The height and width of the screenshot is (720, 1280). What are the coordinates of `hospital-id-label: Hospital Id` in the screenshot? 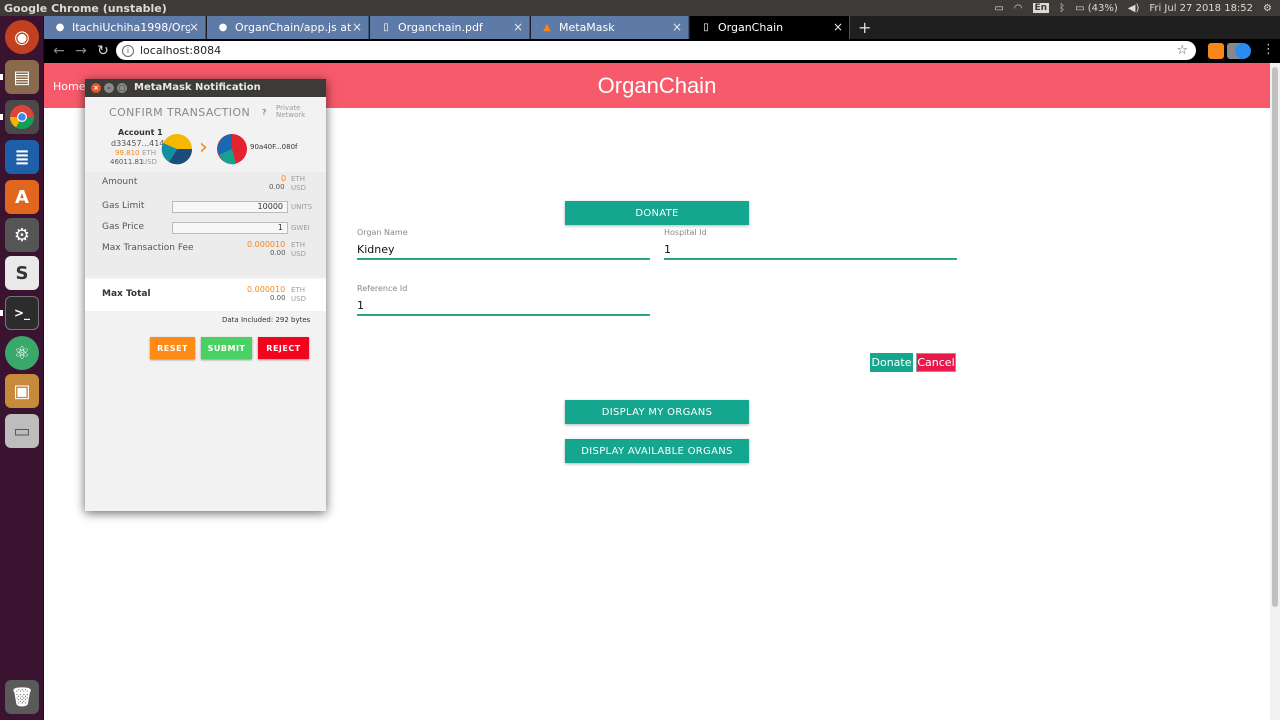 It's located at (685, 232).